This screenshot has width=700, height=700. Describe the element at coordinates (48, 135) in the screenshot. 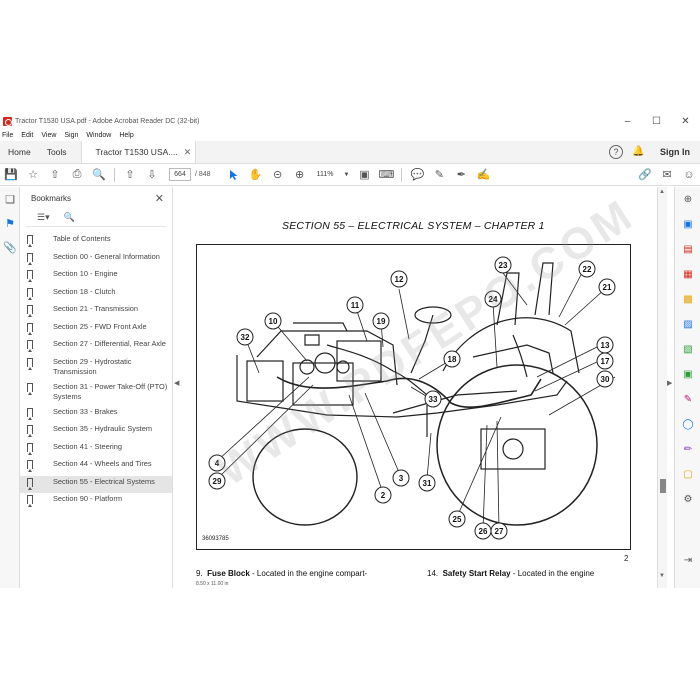

I see `menu-view: View` at that location.